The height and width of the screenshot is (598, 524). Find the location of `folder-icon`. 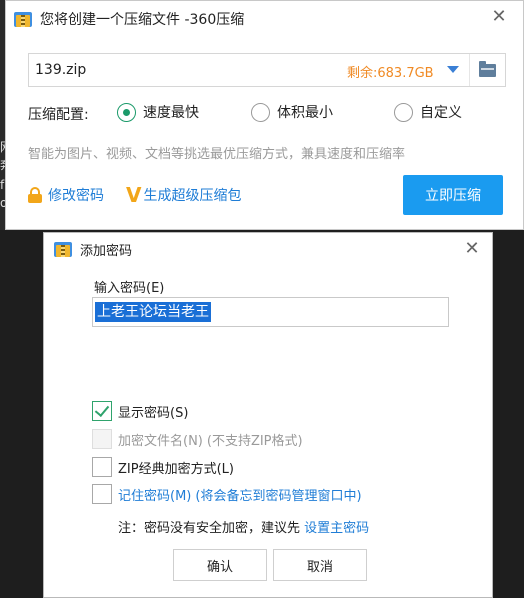

folder-icon is located at coordinates (487, 68).